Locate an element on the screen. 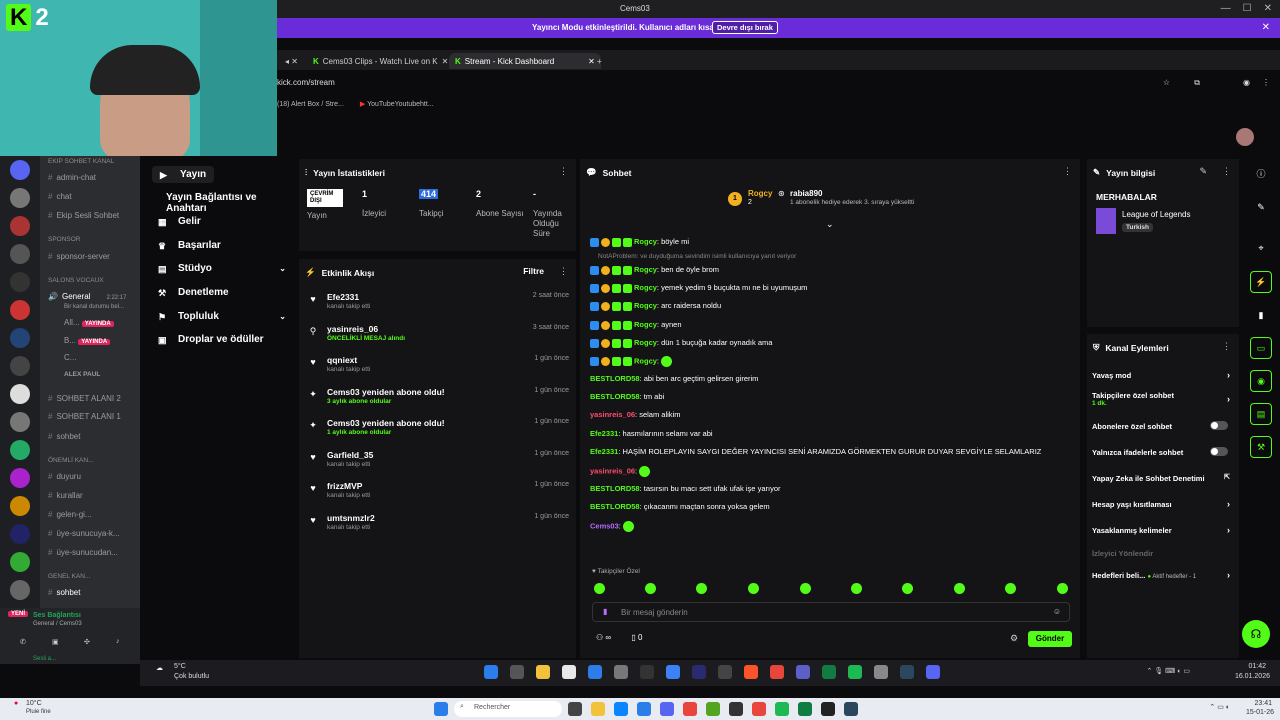 This screenshot has width=1280, height=720. channel-item: # chat is located at coordinates (60, 196).